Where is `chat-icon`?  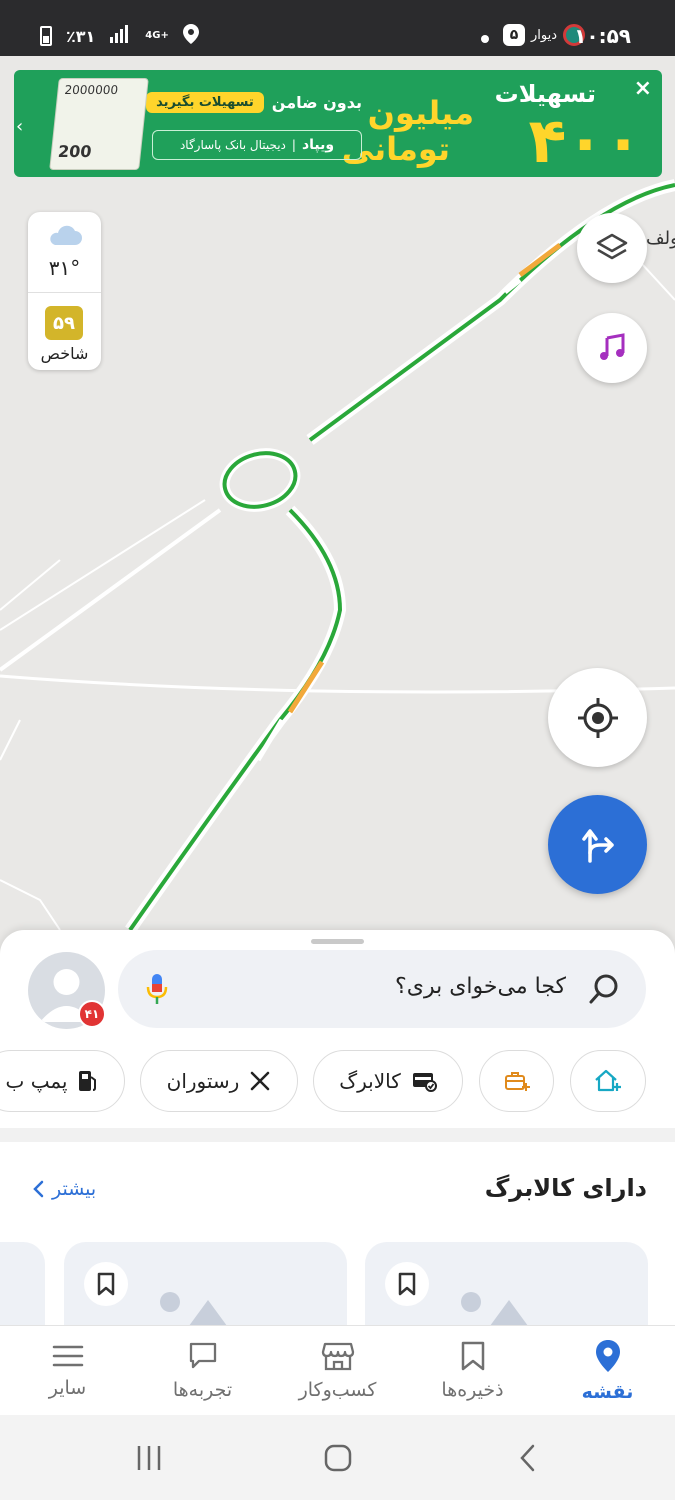
chat-icon is located at coordinates (202, 1355).